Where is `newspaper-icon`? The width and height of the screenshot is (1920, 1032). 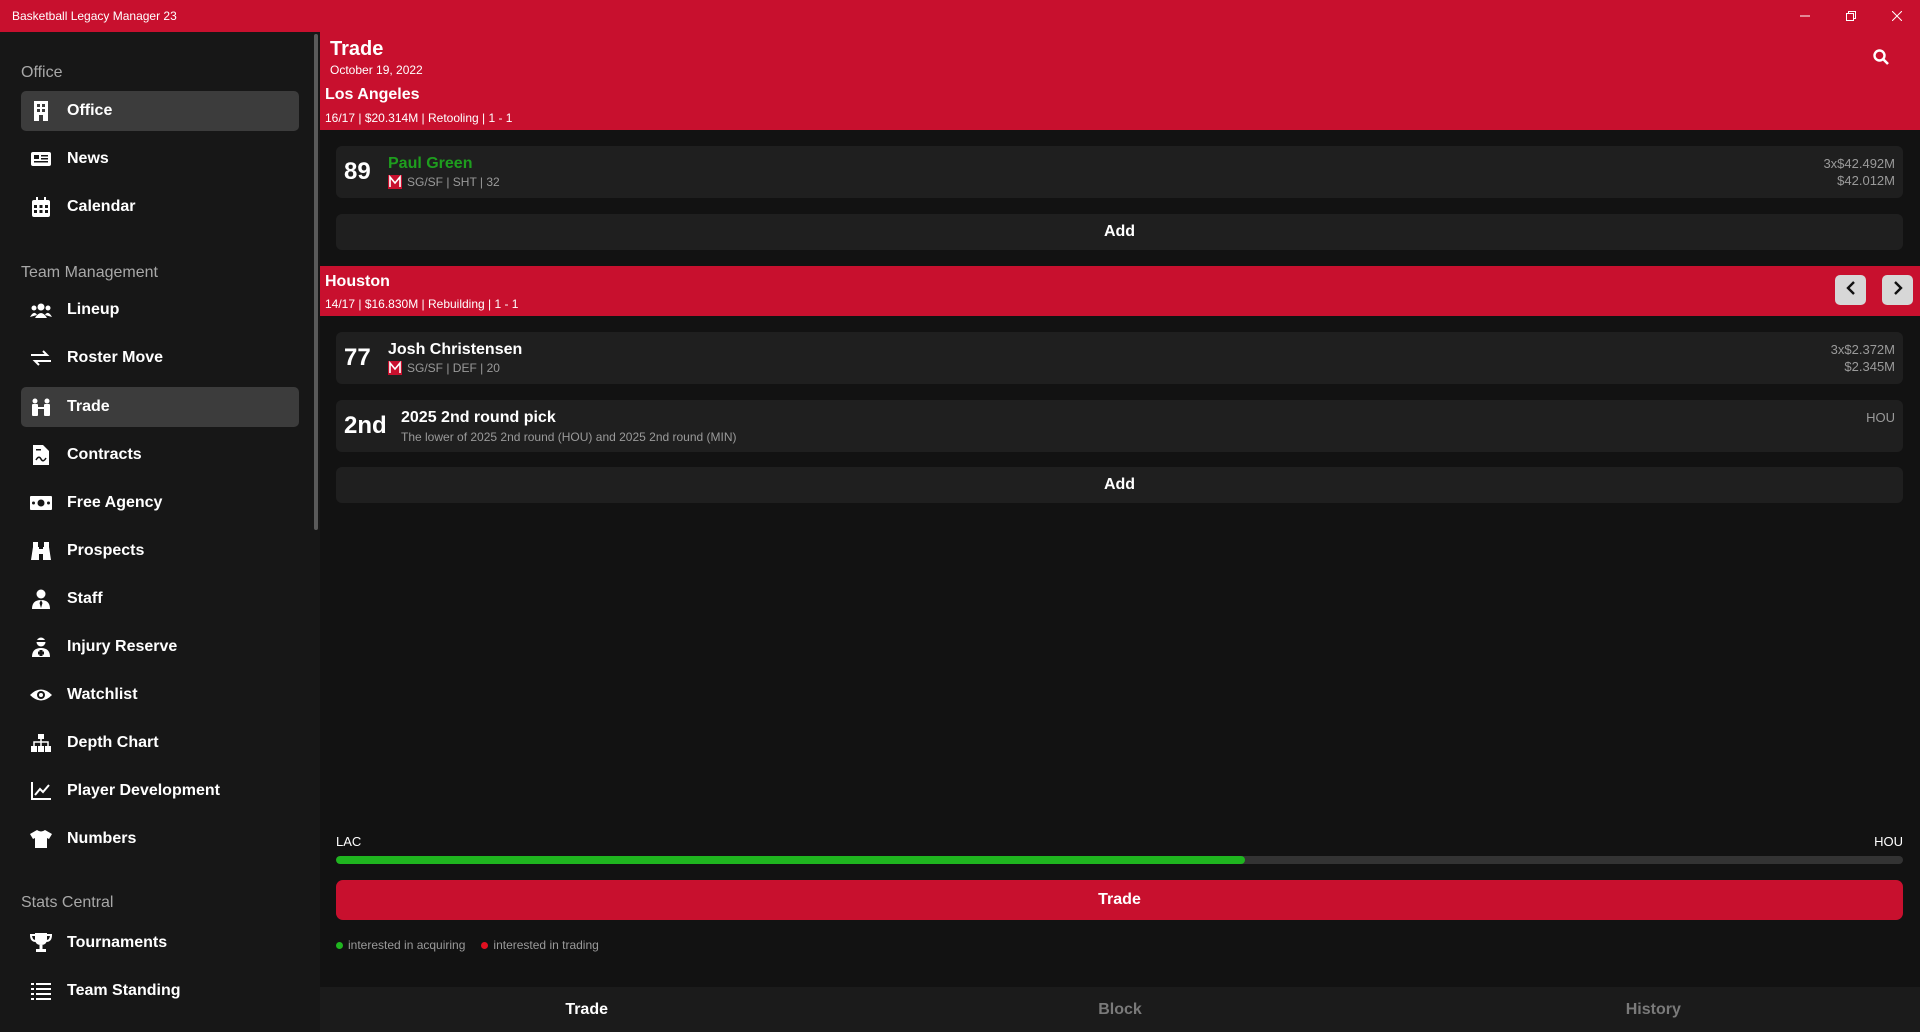
newspaper-icon is located at coordinates (41, 159).